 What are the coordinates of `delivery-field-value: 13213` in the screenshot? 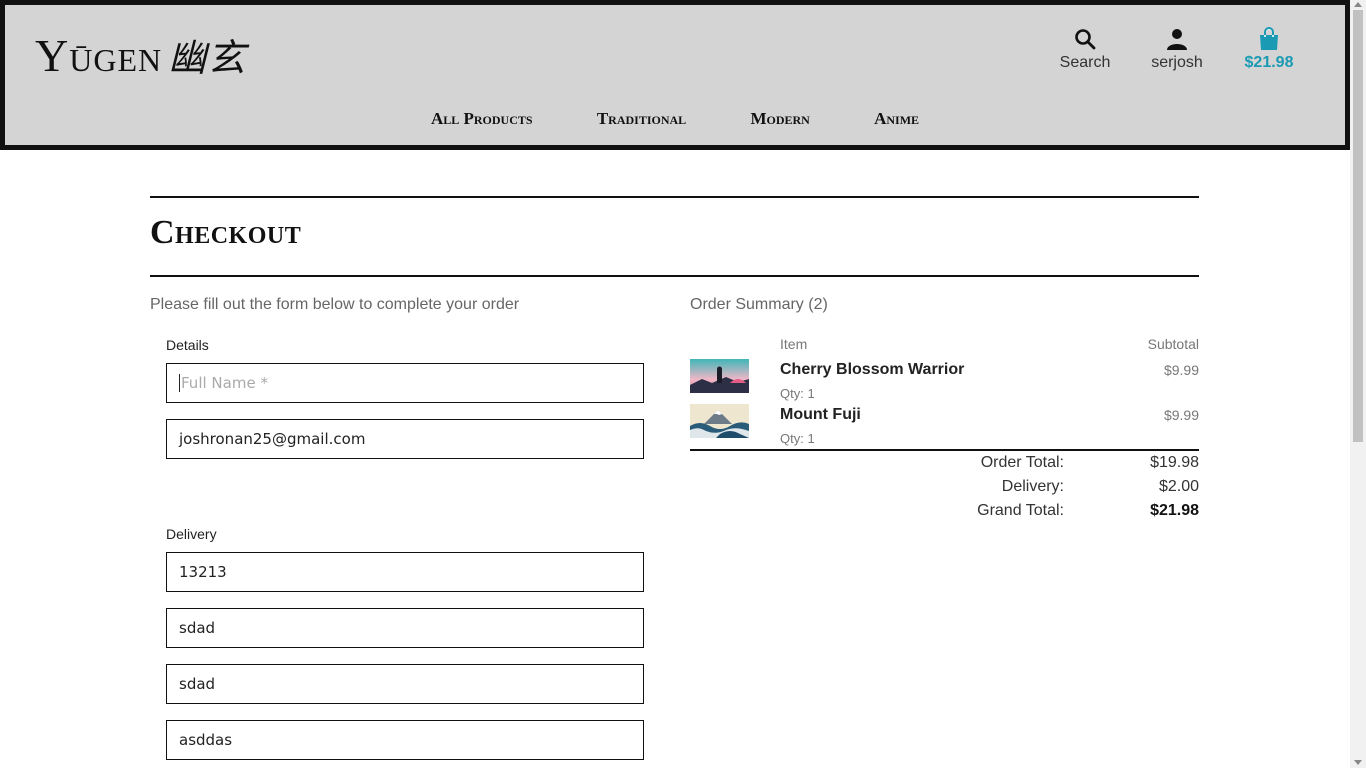 It's located at (203, 572).